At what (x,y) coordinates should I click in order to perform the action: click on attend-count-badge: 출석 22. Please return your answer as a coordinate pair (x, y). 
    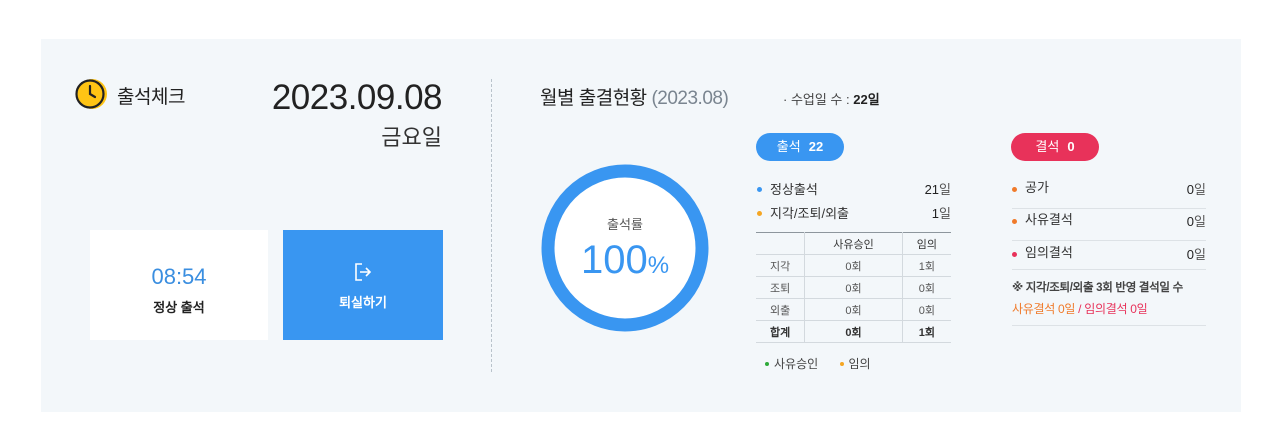
    Looking at the image, I should click on (800, 147).